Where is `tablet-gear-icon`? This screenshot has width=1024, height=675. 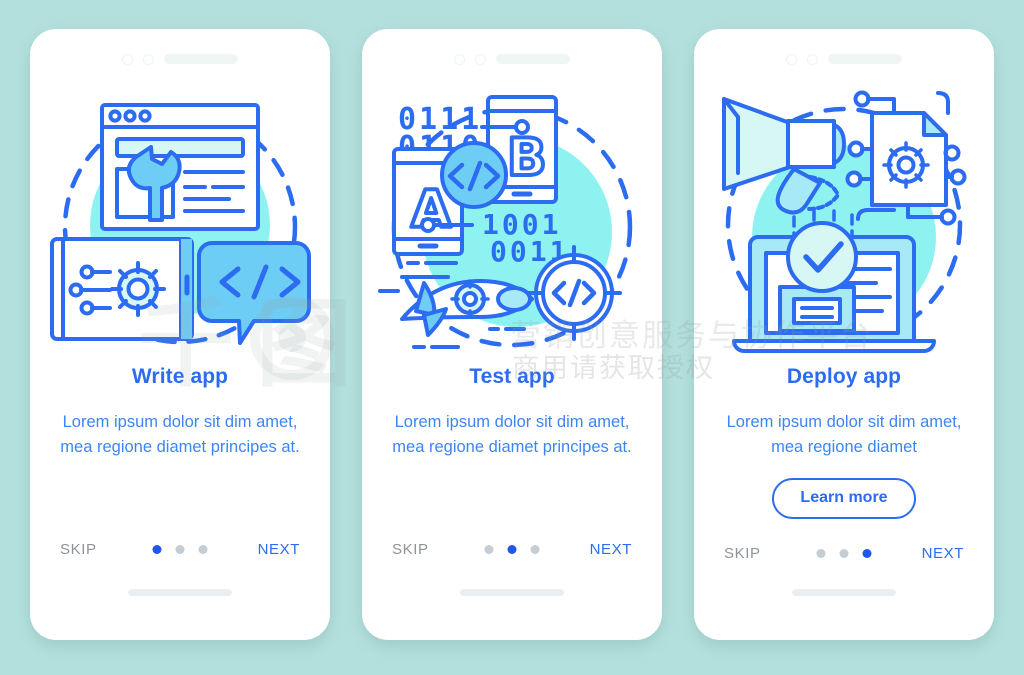 tablet-gear-icon is located at coordinates (122, 289).